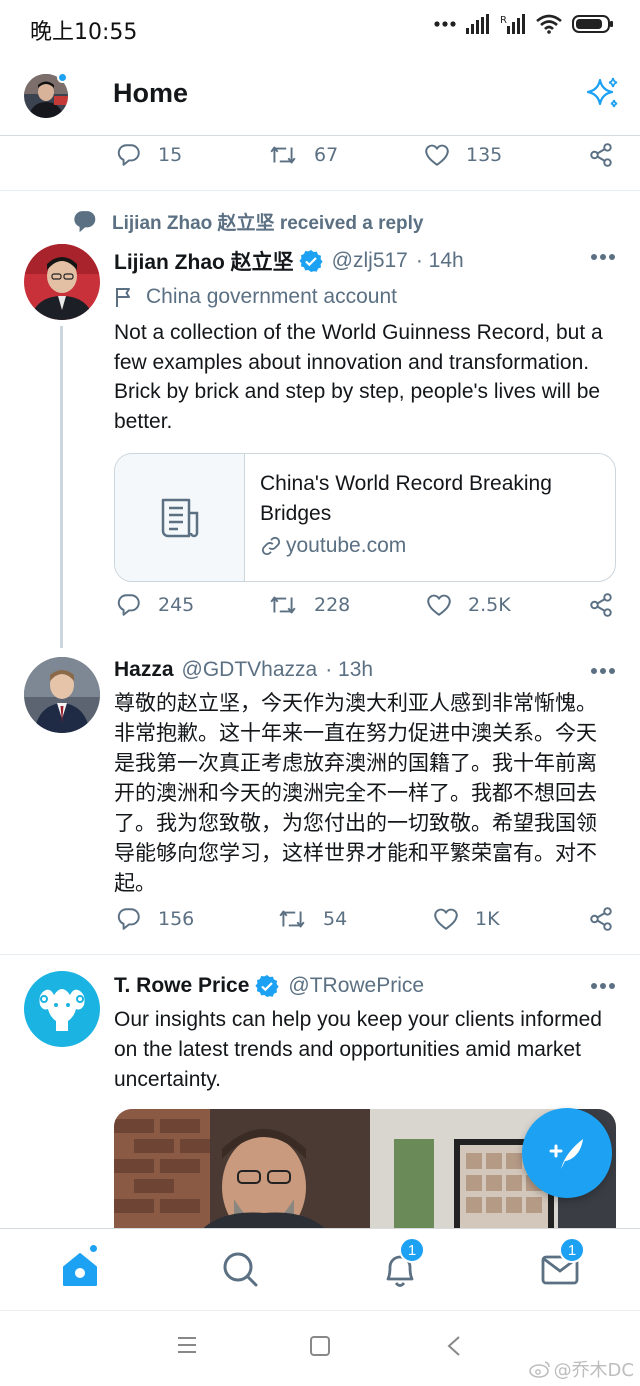  What do you see at coordinates (176, 605) in the screenshot?
I see `reply-count: 245` at bounding box center [176, 605].